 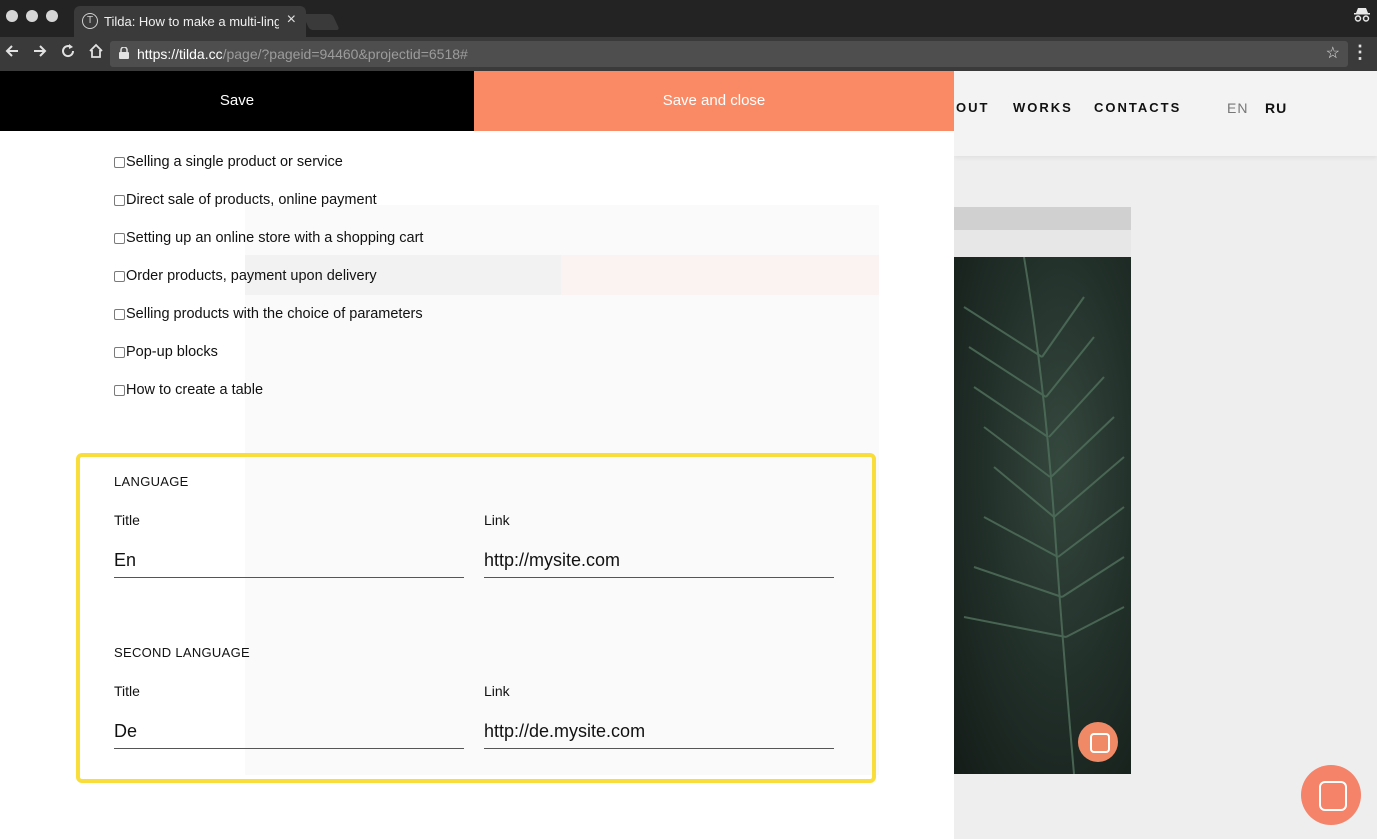 I want to click on language-section-title: LANGUAGE, so click(x=151, y=481).